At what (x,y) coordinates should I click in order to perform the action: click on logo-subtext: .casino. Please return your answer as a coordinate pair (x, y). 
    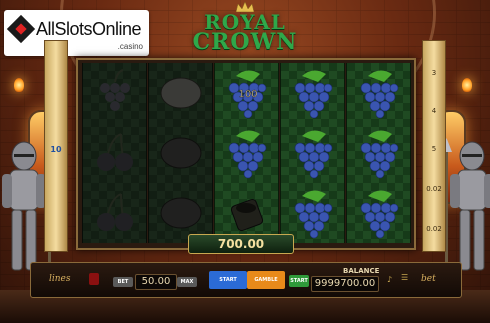
    Looking at the image, I should click on (130, 46).